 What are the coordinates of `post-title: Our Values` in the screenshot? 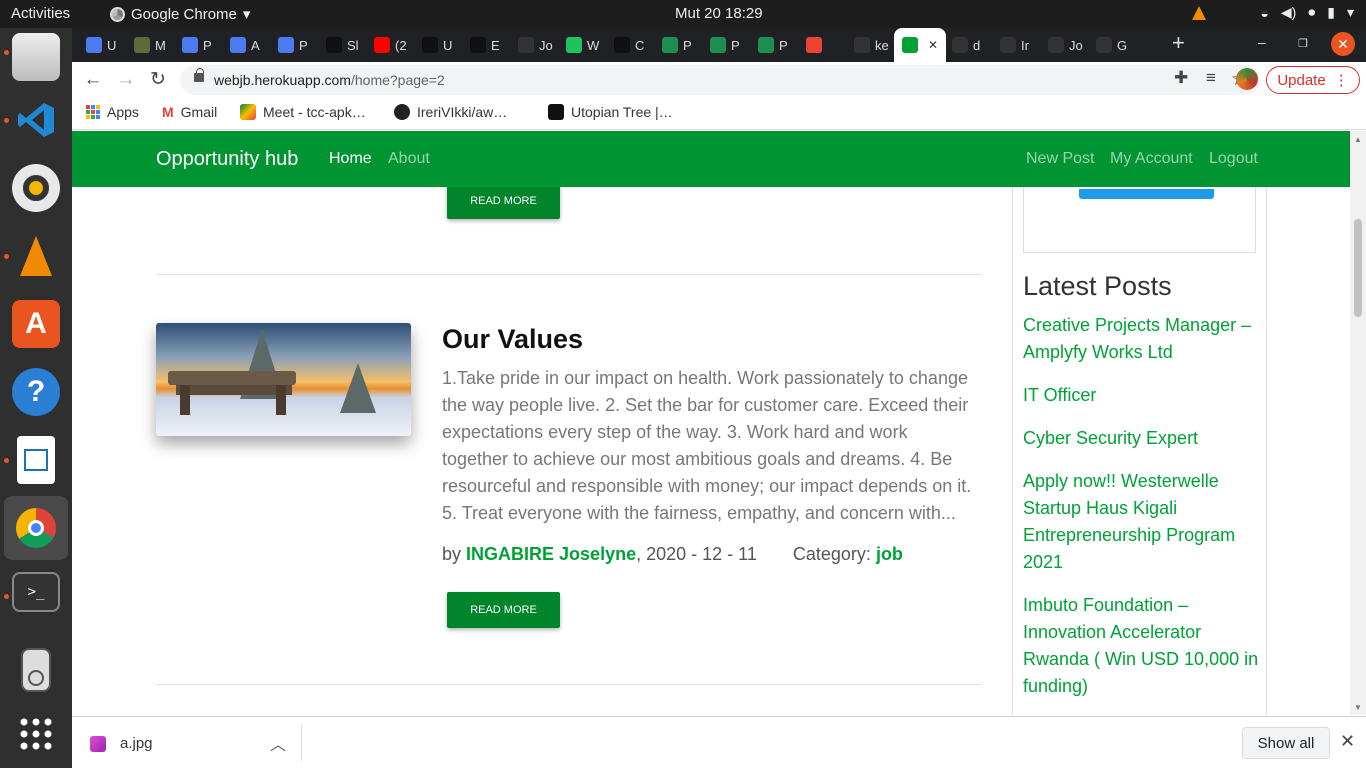 It's located at (512, 339).